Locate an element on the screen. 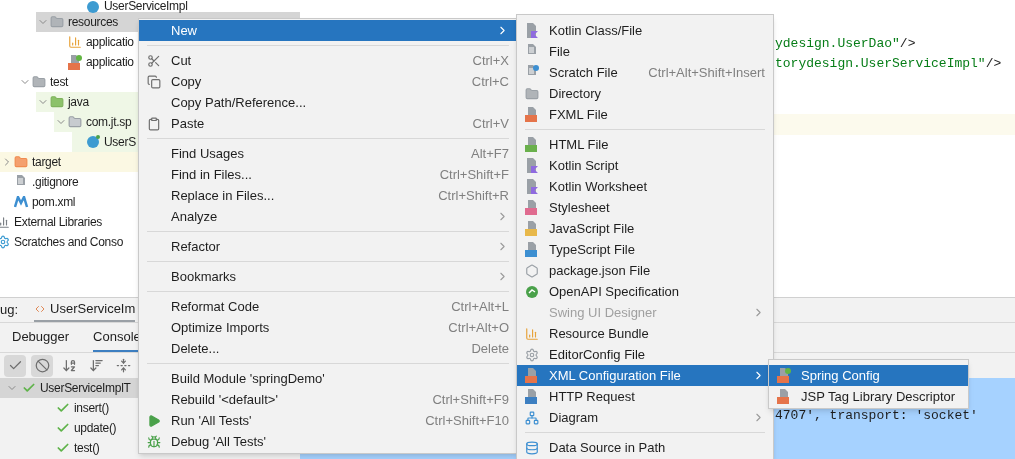 Image resolution: width=1015 pixels, height=459 pixels. console-line: 4707', transport: 'socket' is located at coordinates (876, 415).